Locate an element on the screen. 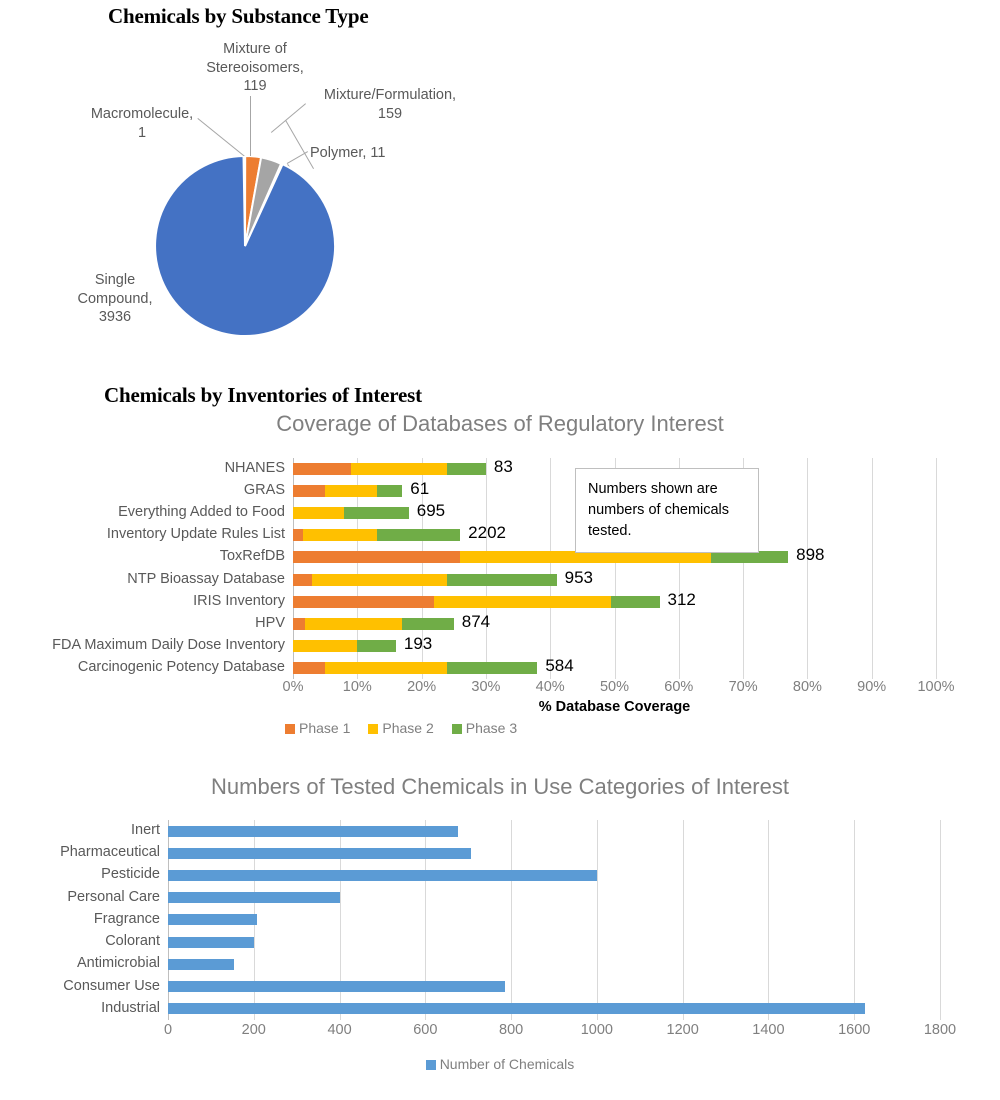 This screenshot has width=1000, height=1100. inventories-value-label: 83 is located at coordinates (503, 466).